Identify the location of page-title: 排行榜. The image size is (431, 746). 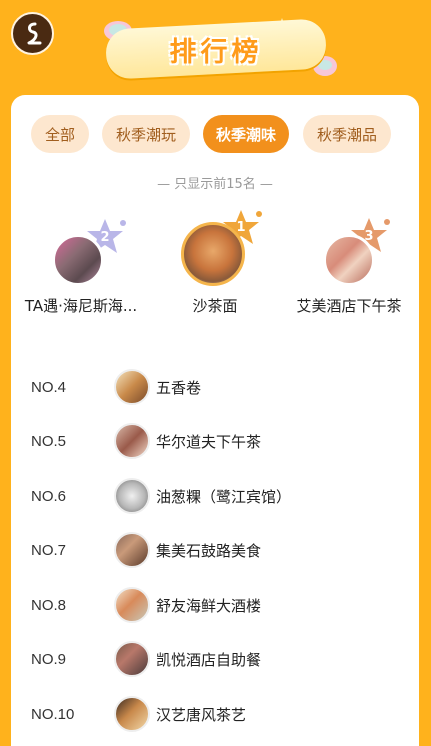
(216, 52).